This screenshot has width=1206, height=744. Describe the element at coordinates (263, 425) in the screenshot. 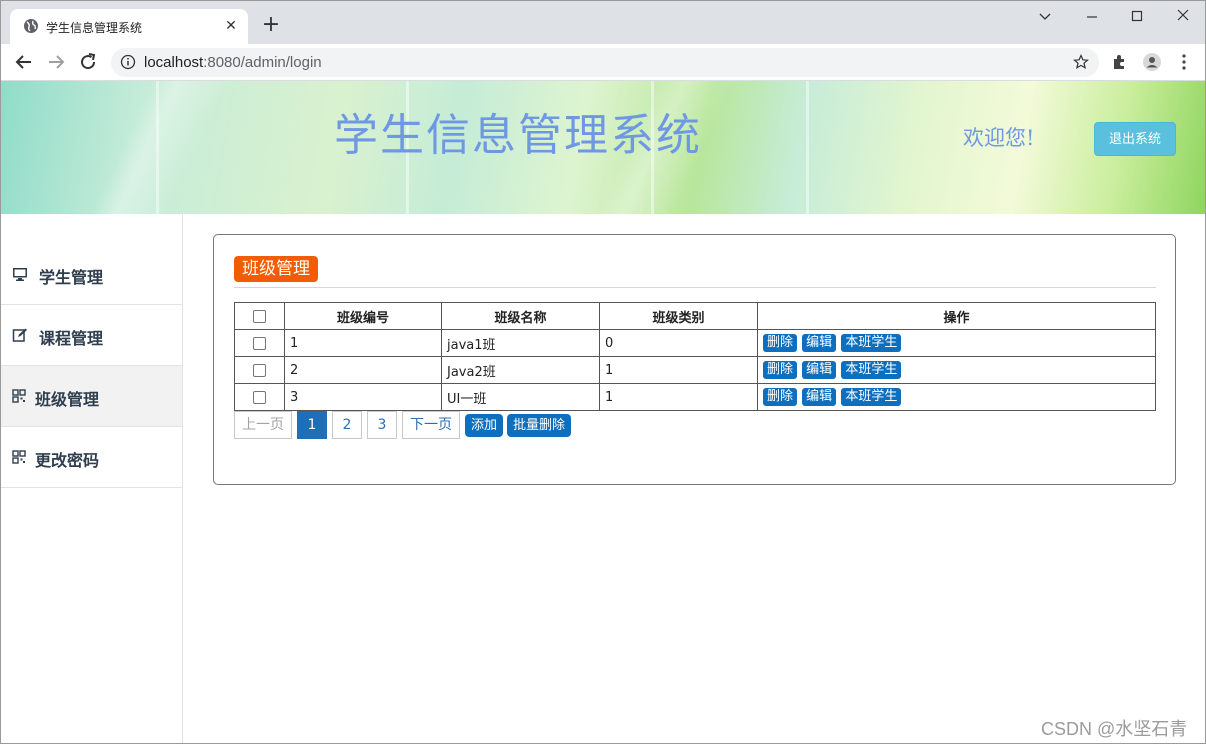

I see `prev-page-button: 上一页` at that location.